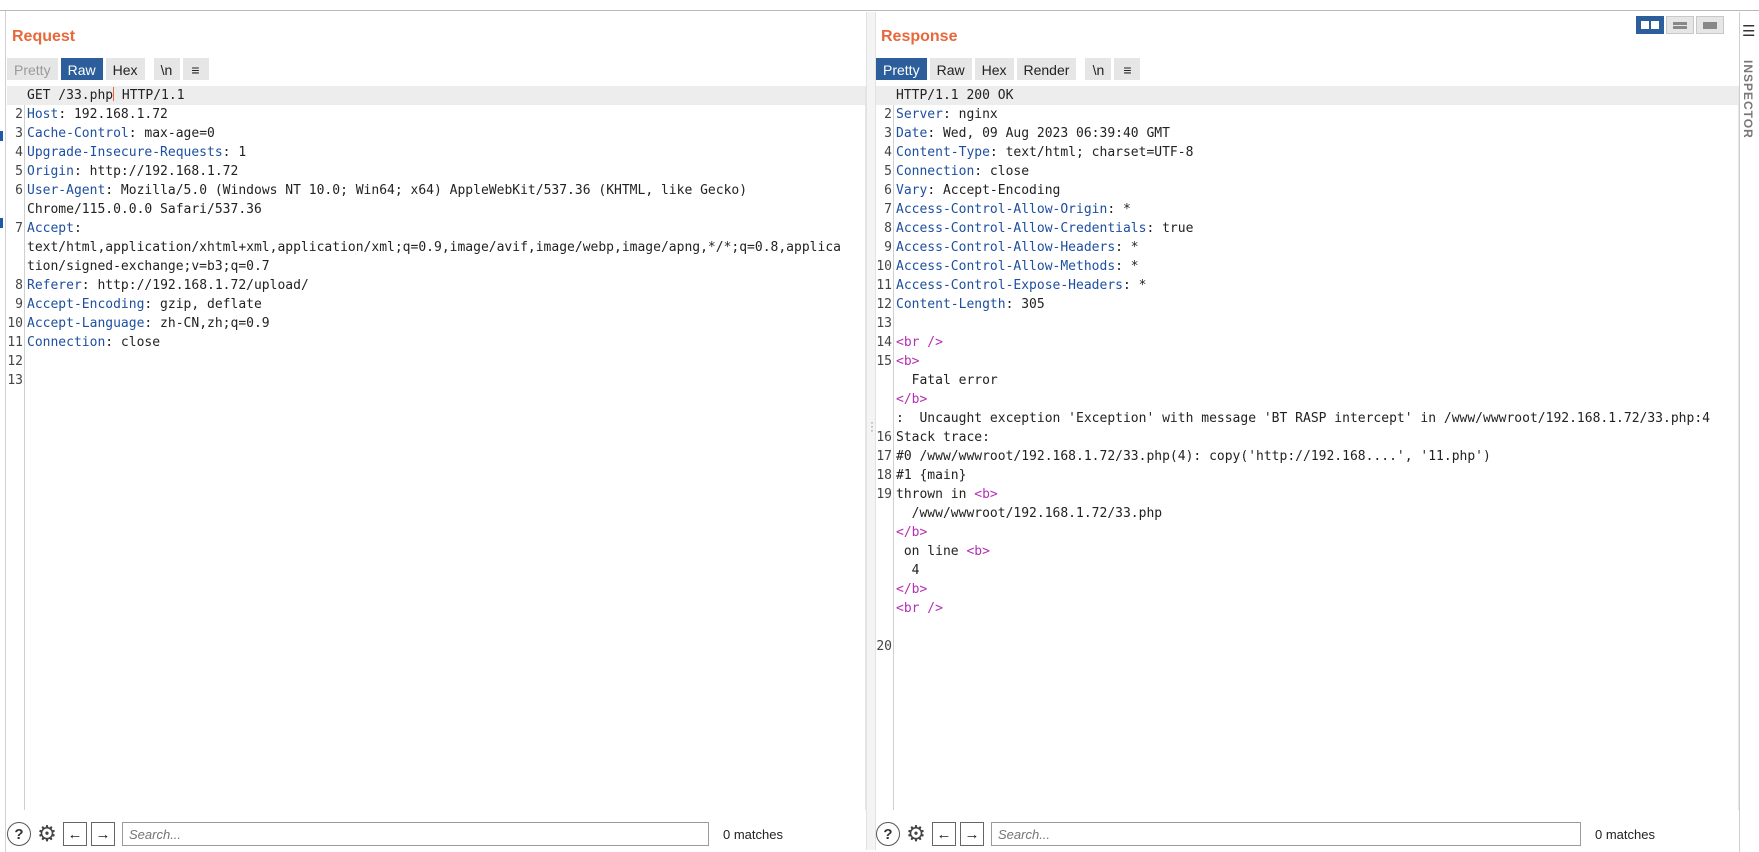 Image resolution: width=1759 pixels, height=852 pixels. Describe the element at coordinates (943, 437) in the screenshot. I see `line-text: Stack trace:` at that location.